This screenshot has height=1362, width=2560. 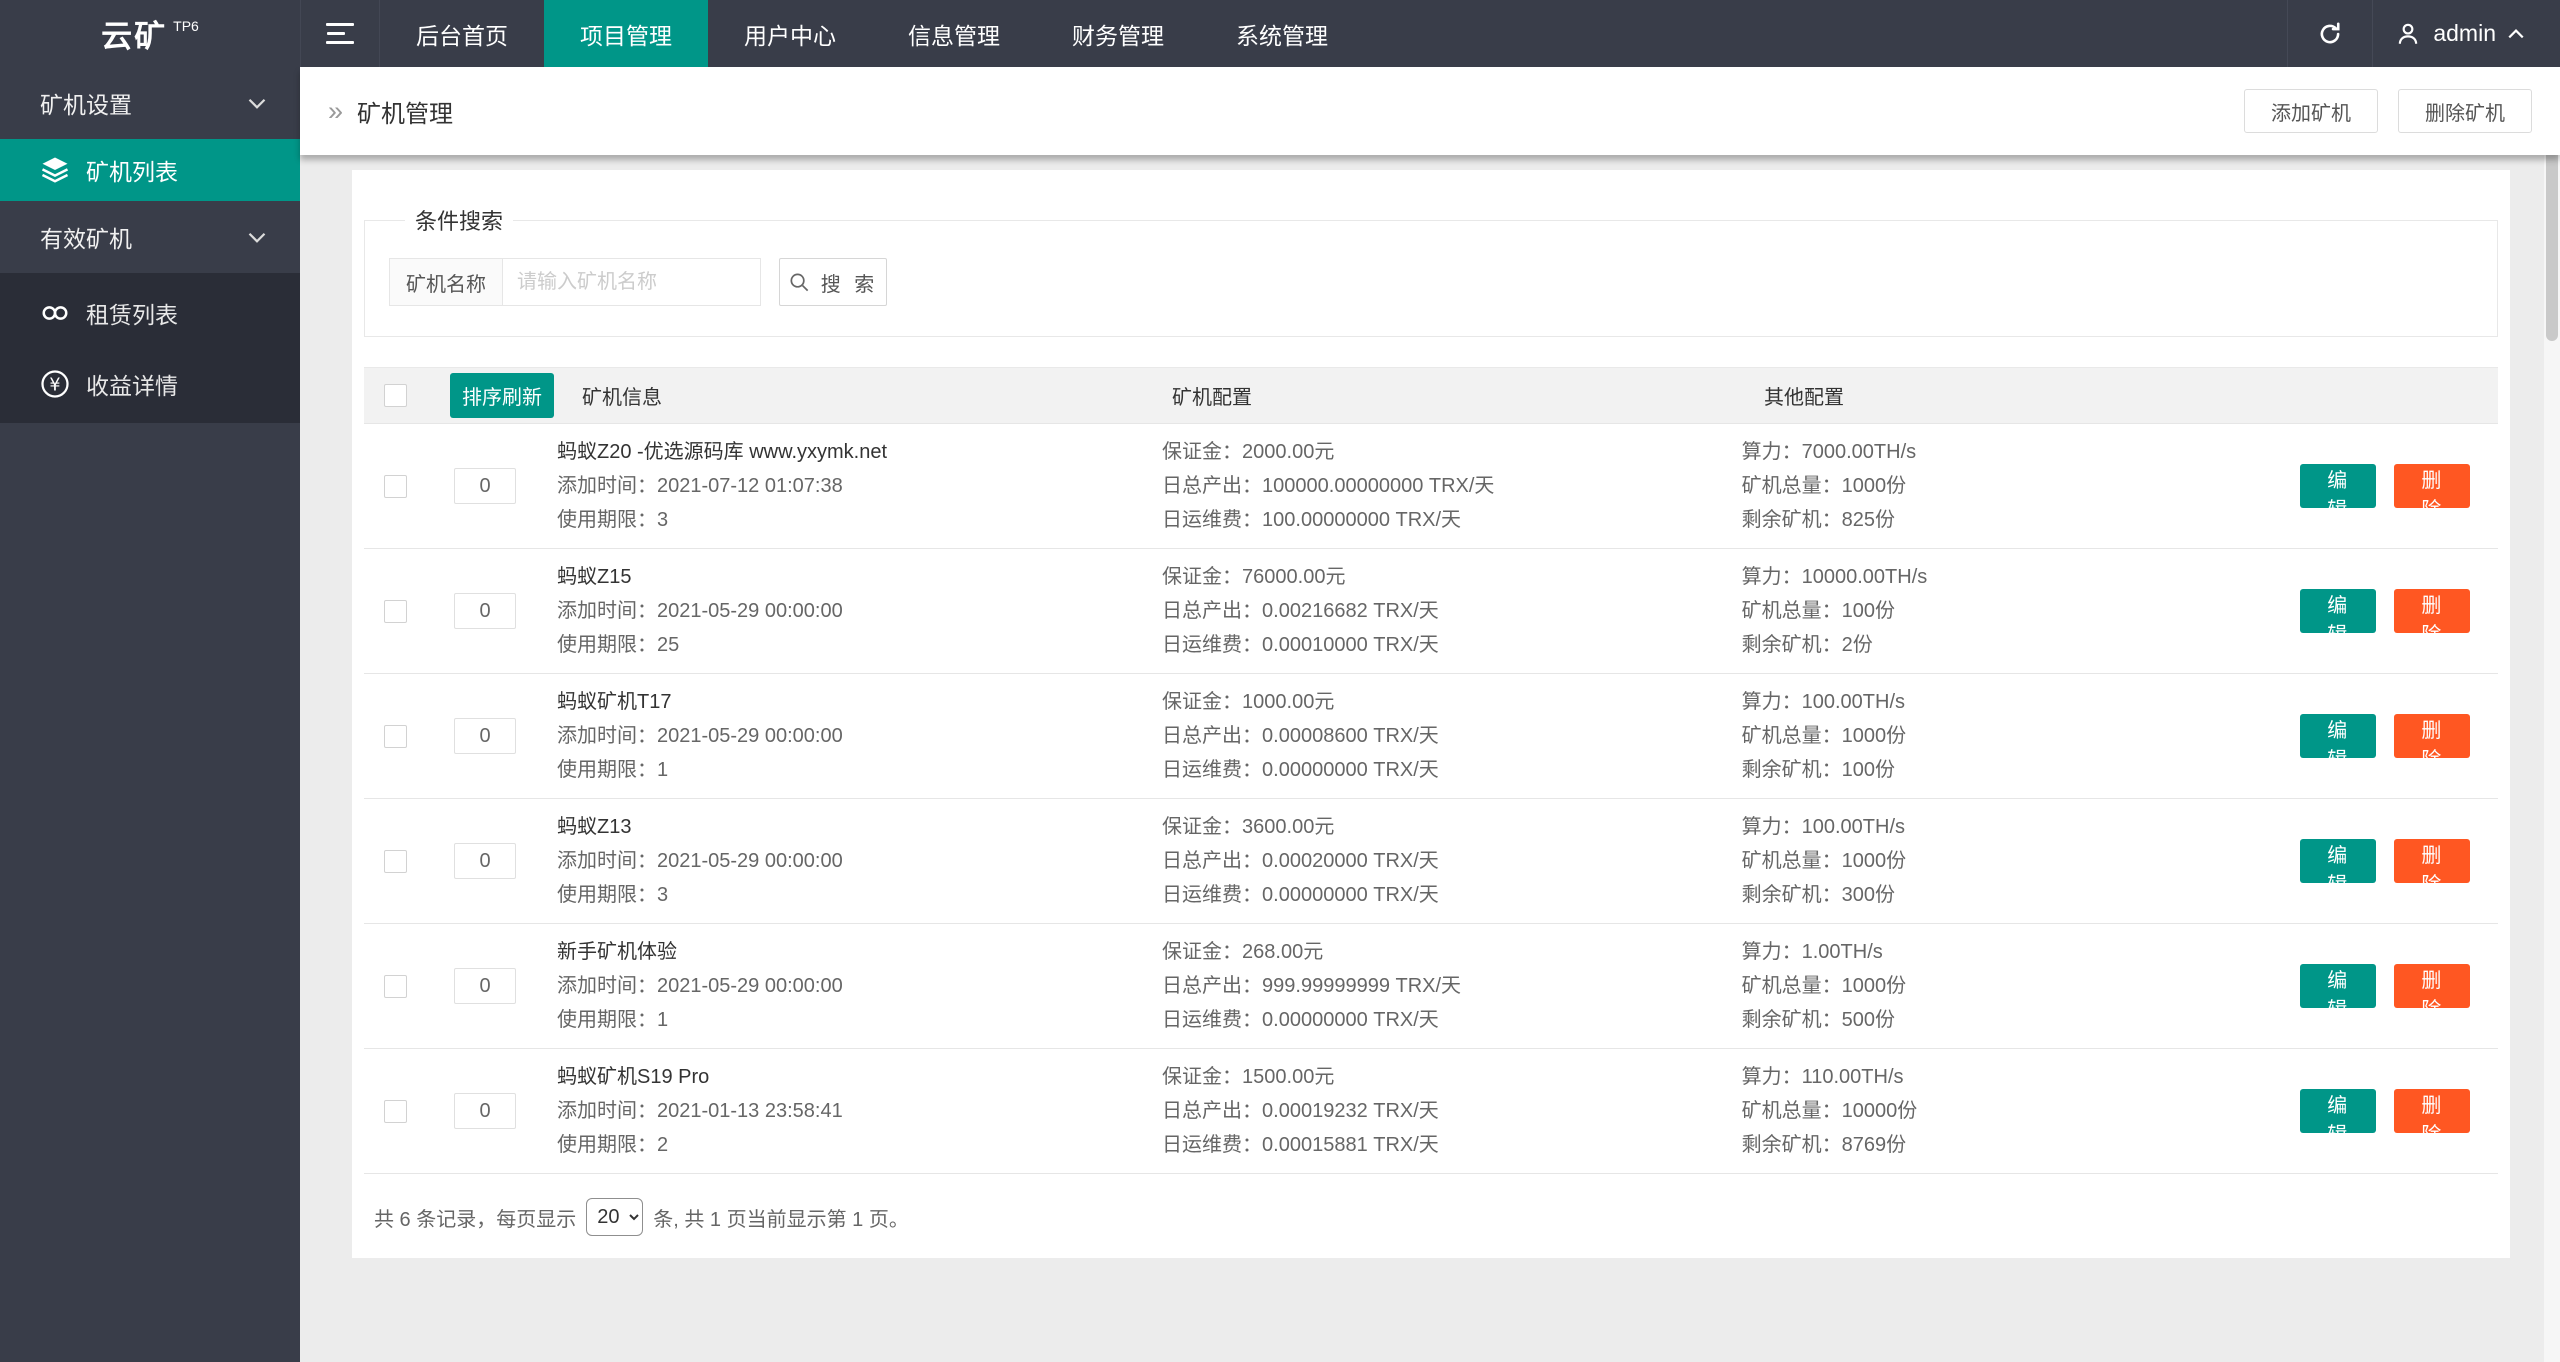 What do you see at coordinates (150, 383) in the screenshot?
I see `sidebar-item-profit-detail: ¥ 收益详情` at bounding box center [150, 383].